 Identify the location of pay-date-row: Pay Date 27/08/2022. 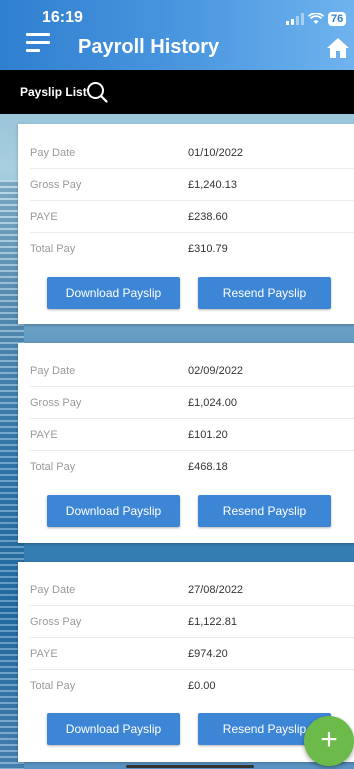
(192, 590).